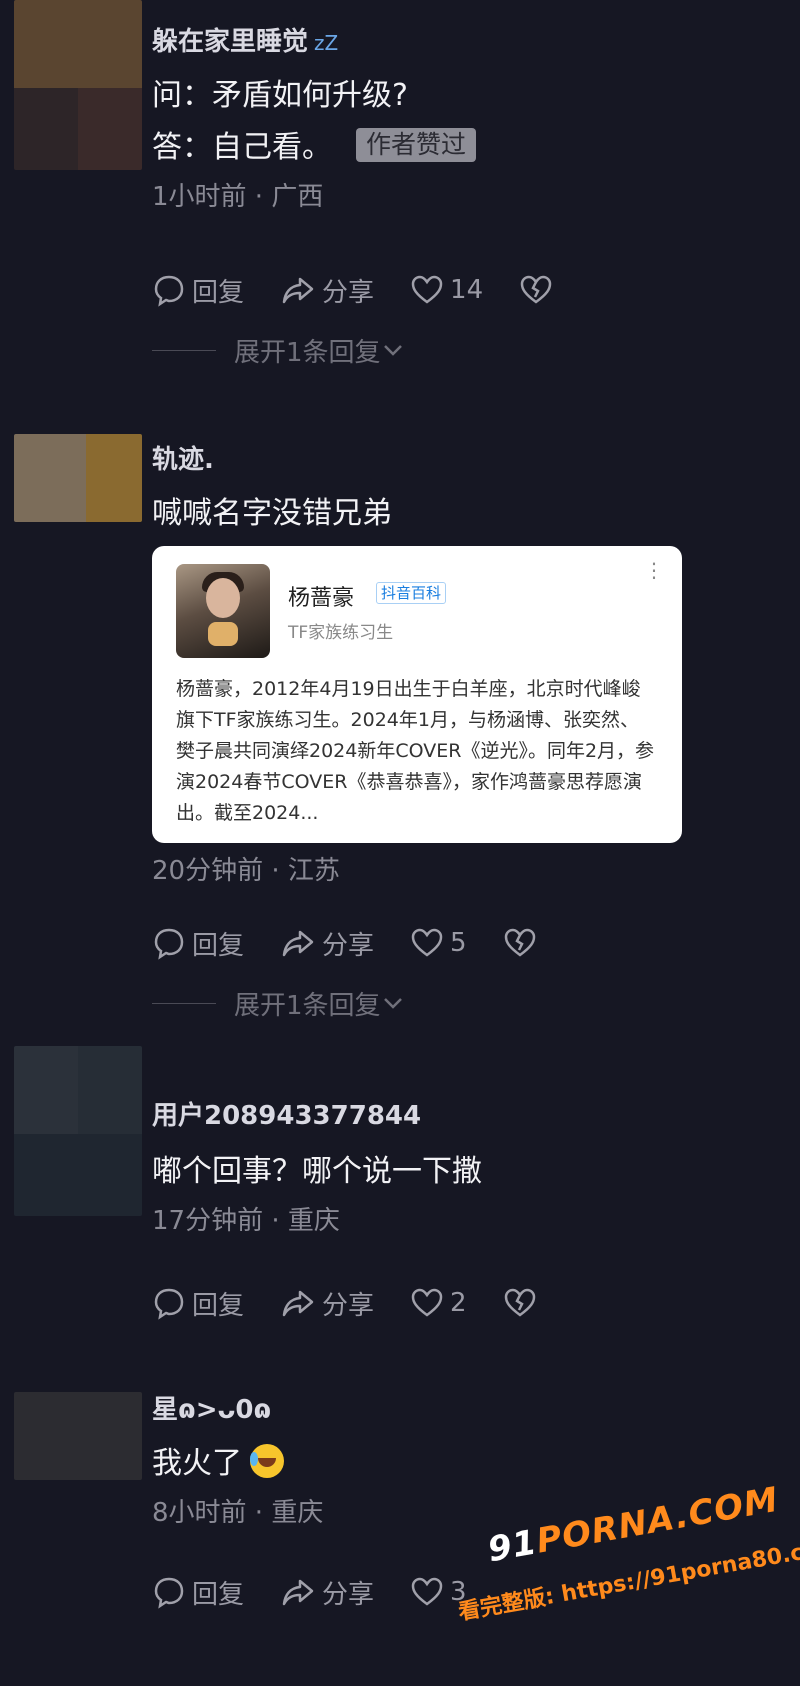 This screenshot has height=1686, width=800. What do you see at coordinates (467, 290) in the screenshot?
I see `like-count: 14` at bounding box center [467, 290].